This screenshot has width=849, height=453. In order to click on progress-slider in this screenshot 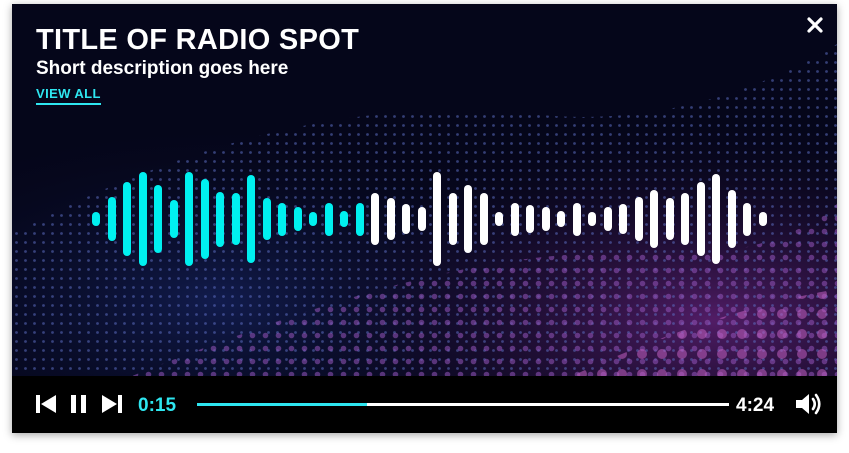, I will do `click(463, 404)`.